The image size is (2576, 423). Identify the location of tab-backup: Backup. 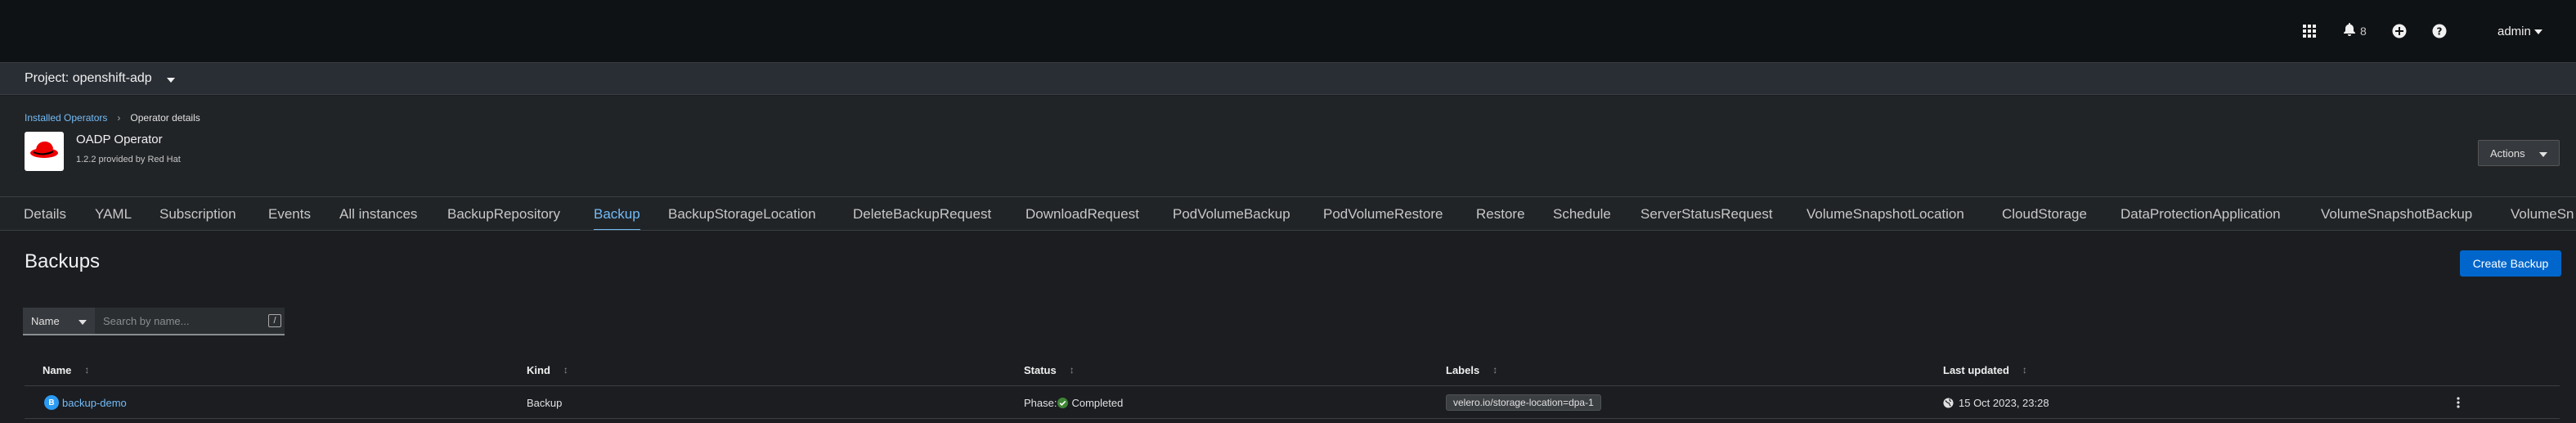
(617, 214).